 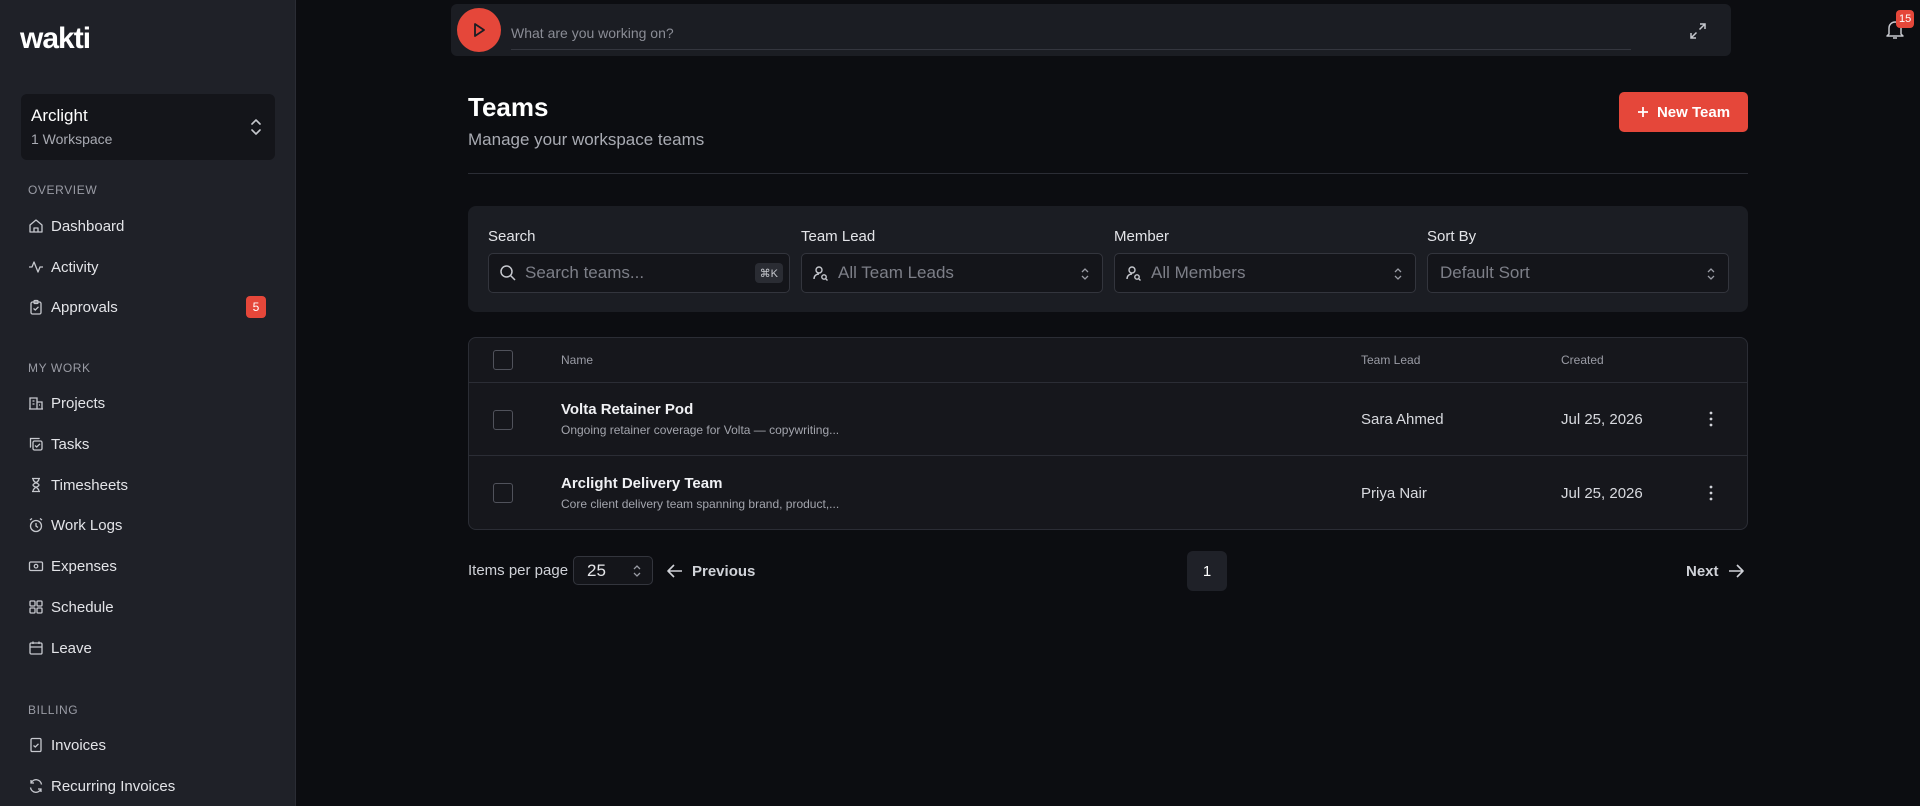 I want to click on sidebar-item-label: Activity, so click(x=75, y=267).